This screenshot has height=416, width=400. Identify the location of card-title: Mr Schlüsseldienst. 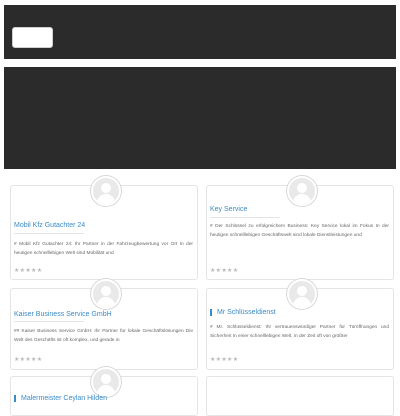
(243, 312).